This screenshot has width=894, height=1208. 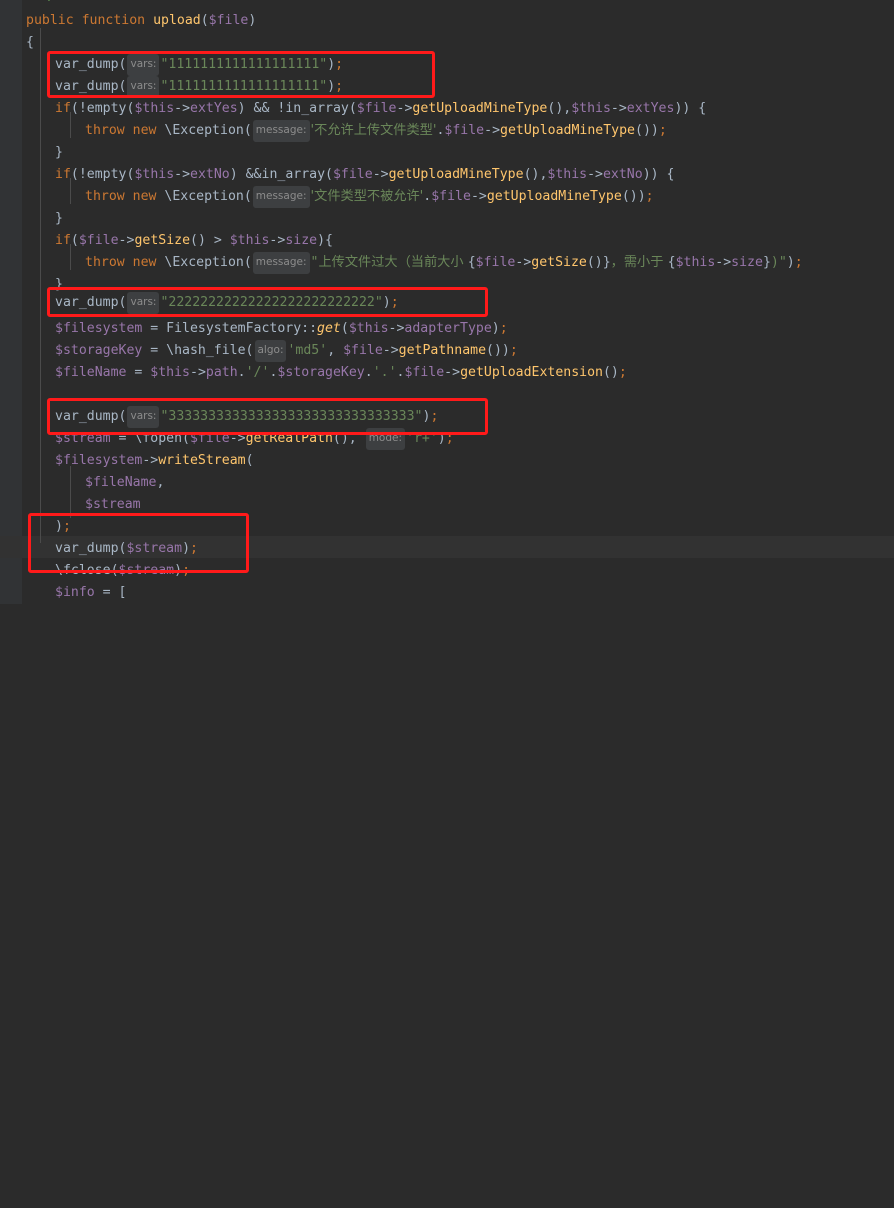 What do you see at coordinates (385, 439) in the screenshot?
I see `inlay-hint-mode: mode:` at bounding box center [385, 439].